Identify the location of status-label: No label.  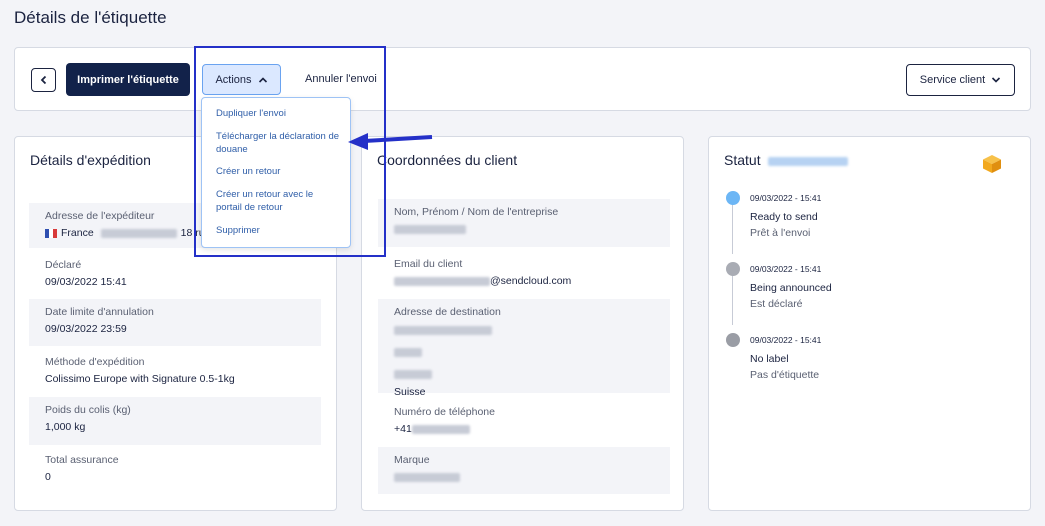
(769, 359).